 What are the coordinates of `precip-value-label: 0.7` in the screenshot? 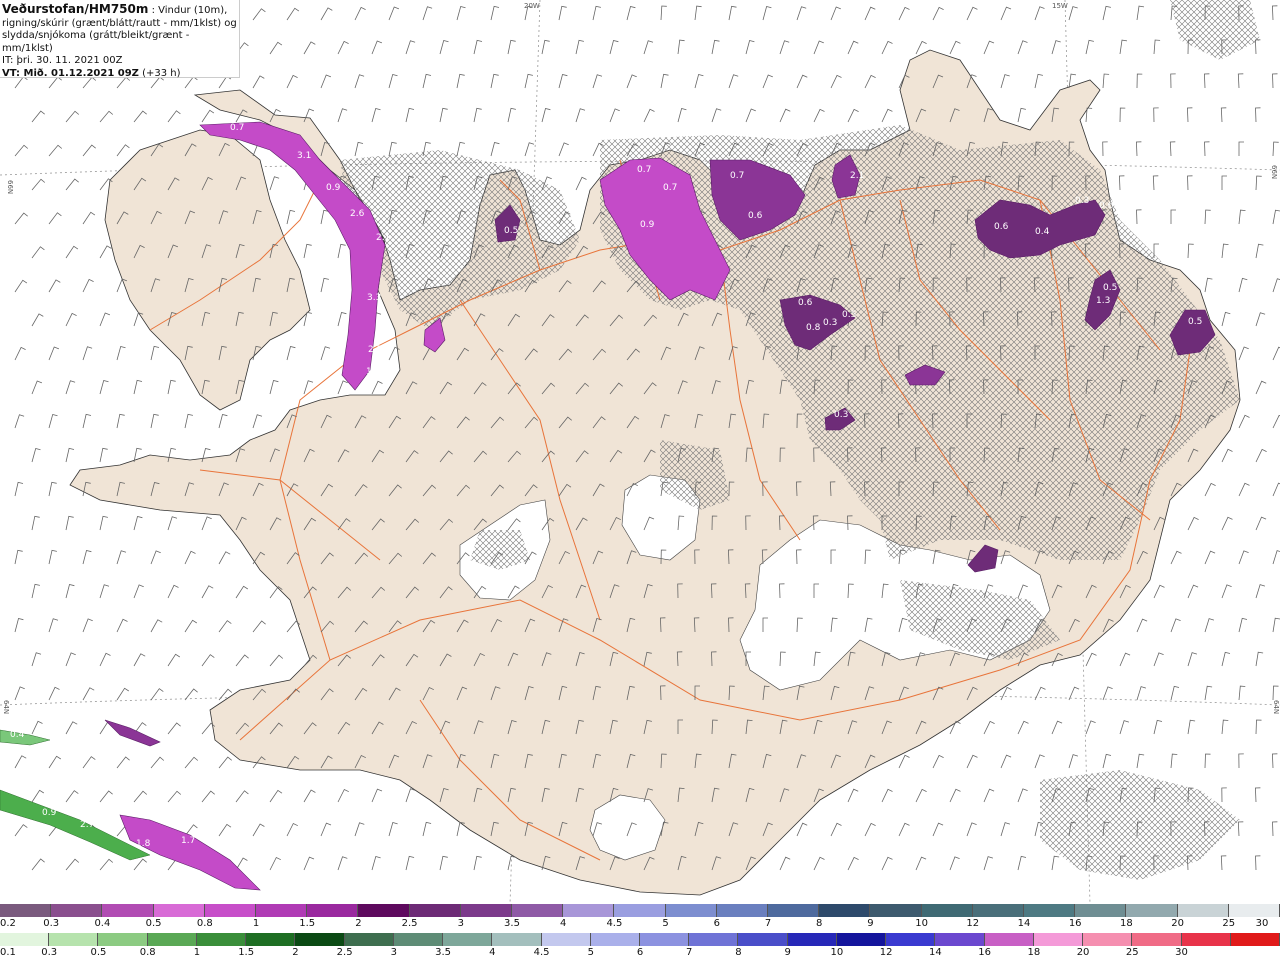 It's located at (737, 176).